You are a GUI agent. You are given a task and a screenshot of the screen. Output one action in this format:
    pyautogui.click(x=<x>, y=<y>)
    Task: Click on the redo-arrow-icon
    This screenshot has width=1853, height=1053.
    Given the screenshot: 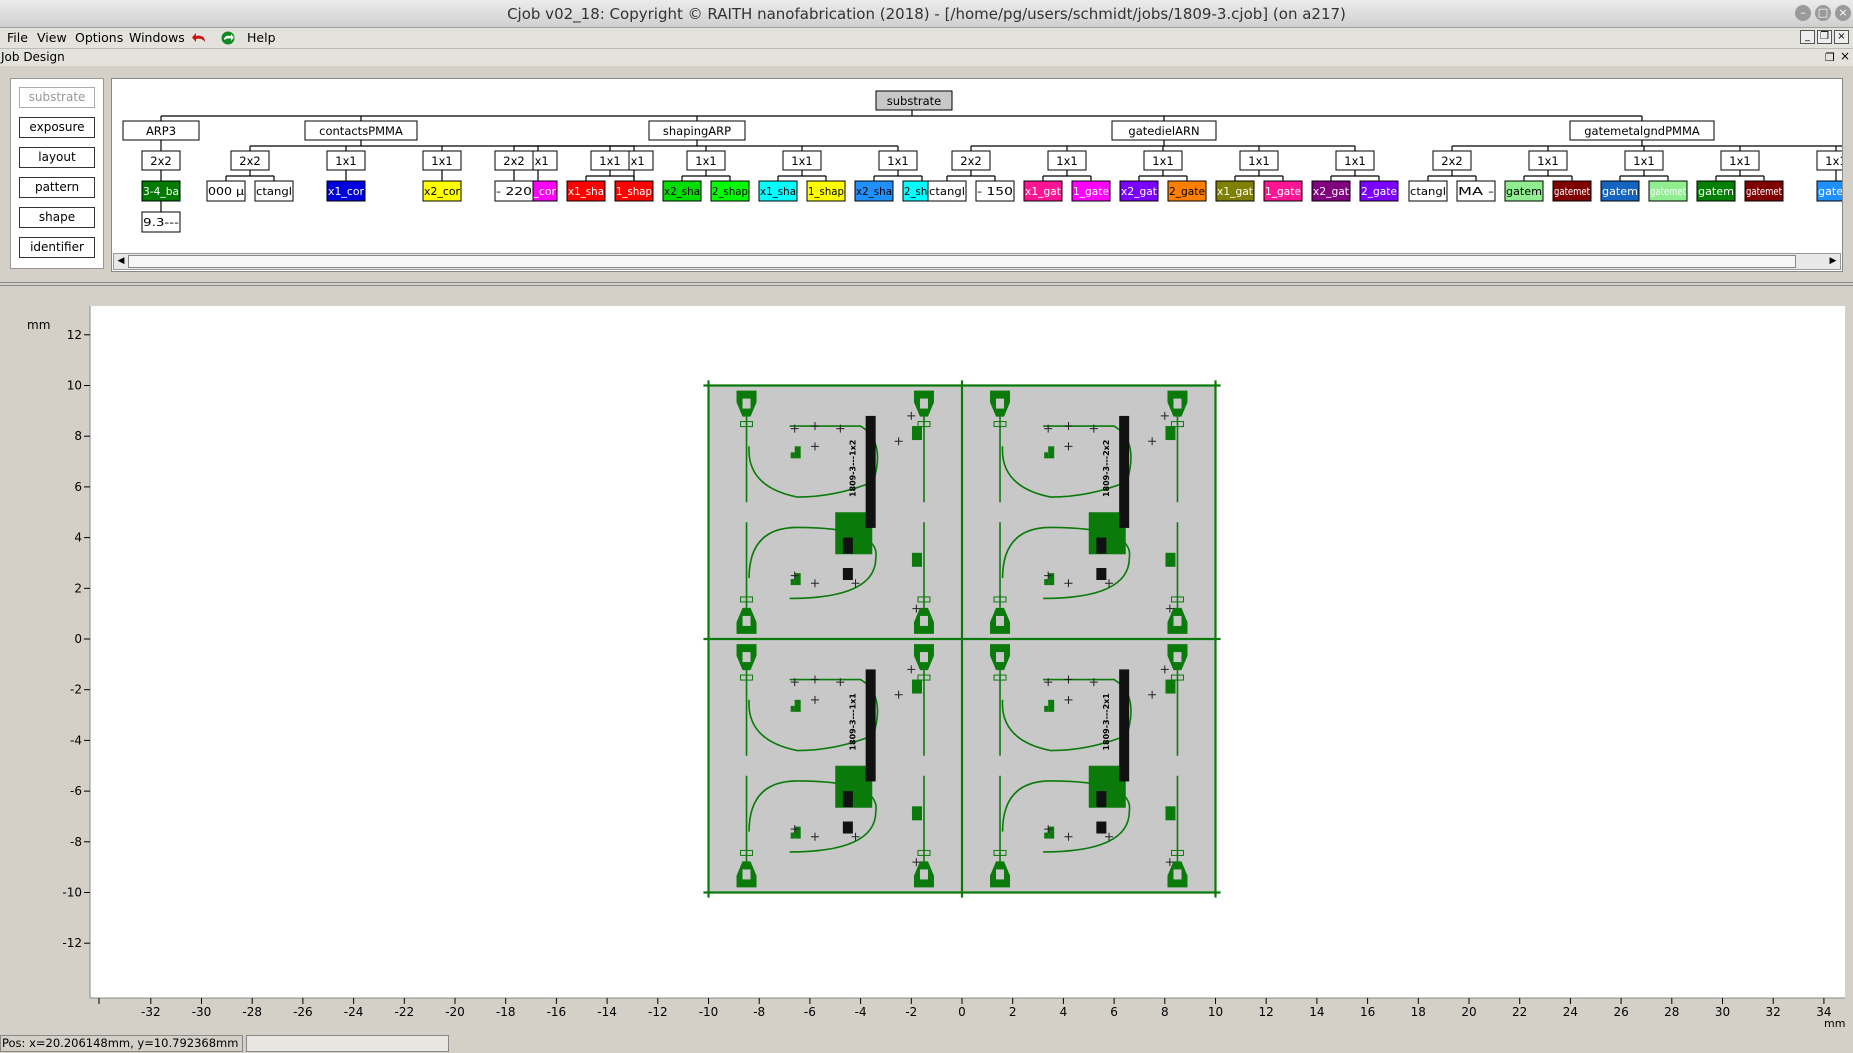 What is the action you would take?
    pyautogui.click(x=228, y=38)
    